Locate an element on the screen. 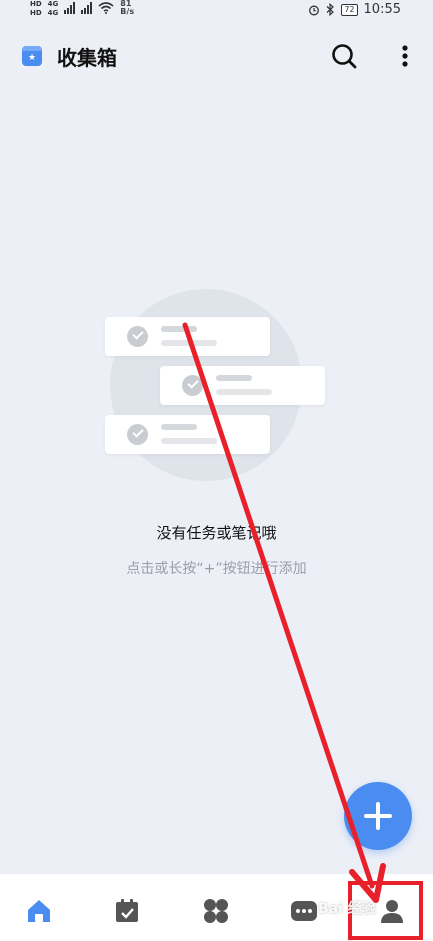 This screenshot has width=433, height=941. baidu-watermark: Bai 经验 is located at coordinates (347, 909).